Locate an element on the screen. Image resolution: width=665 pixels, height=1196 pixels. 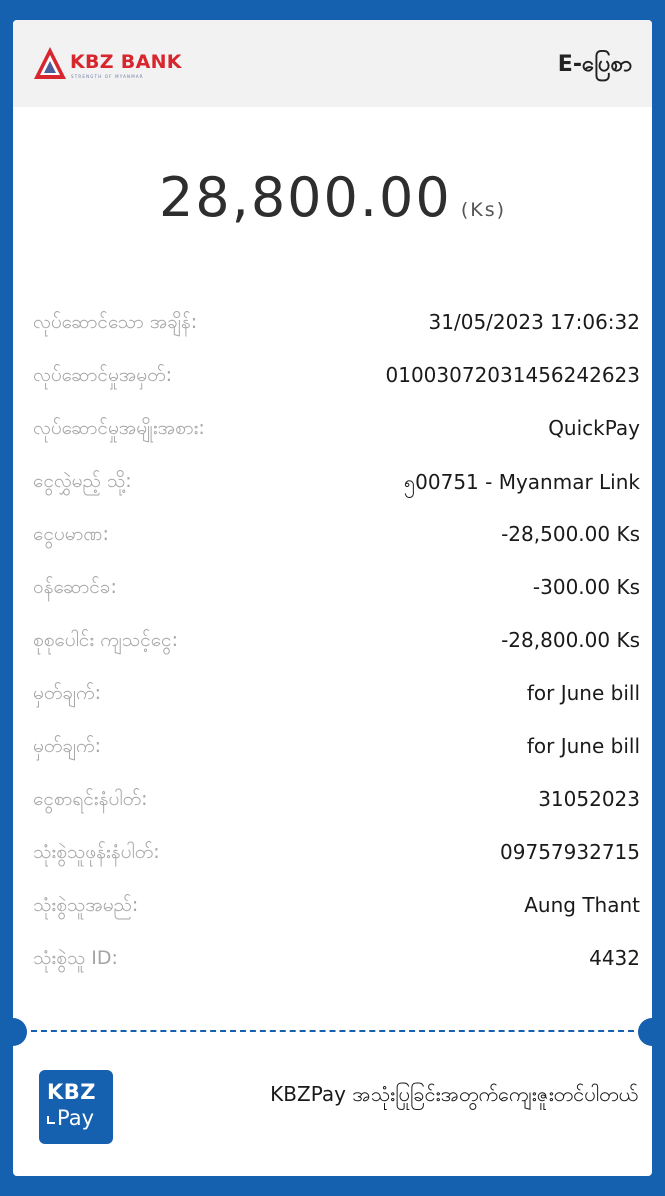
detail-label: ငွေစာရင်းနံပါတ်: is located at coordinates (90, 799).